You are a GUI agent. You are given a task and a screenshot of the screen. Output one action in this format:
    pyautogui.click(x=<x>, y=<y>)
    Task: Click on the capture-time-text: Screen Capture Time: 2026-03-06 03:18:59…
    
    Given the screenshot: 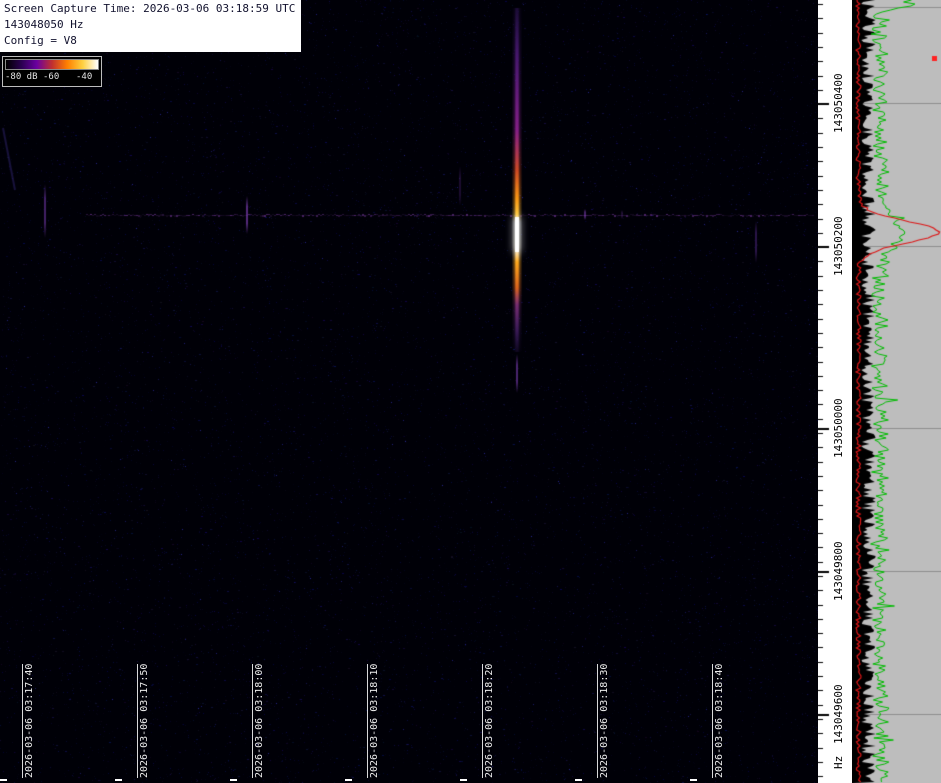 What is the action you would take?
    pyautogui.click(x=150, y=8)
    